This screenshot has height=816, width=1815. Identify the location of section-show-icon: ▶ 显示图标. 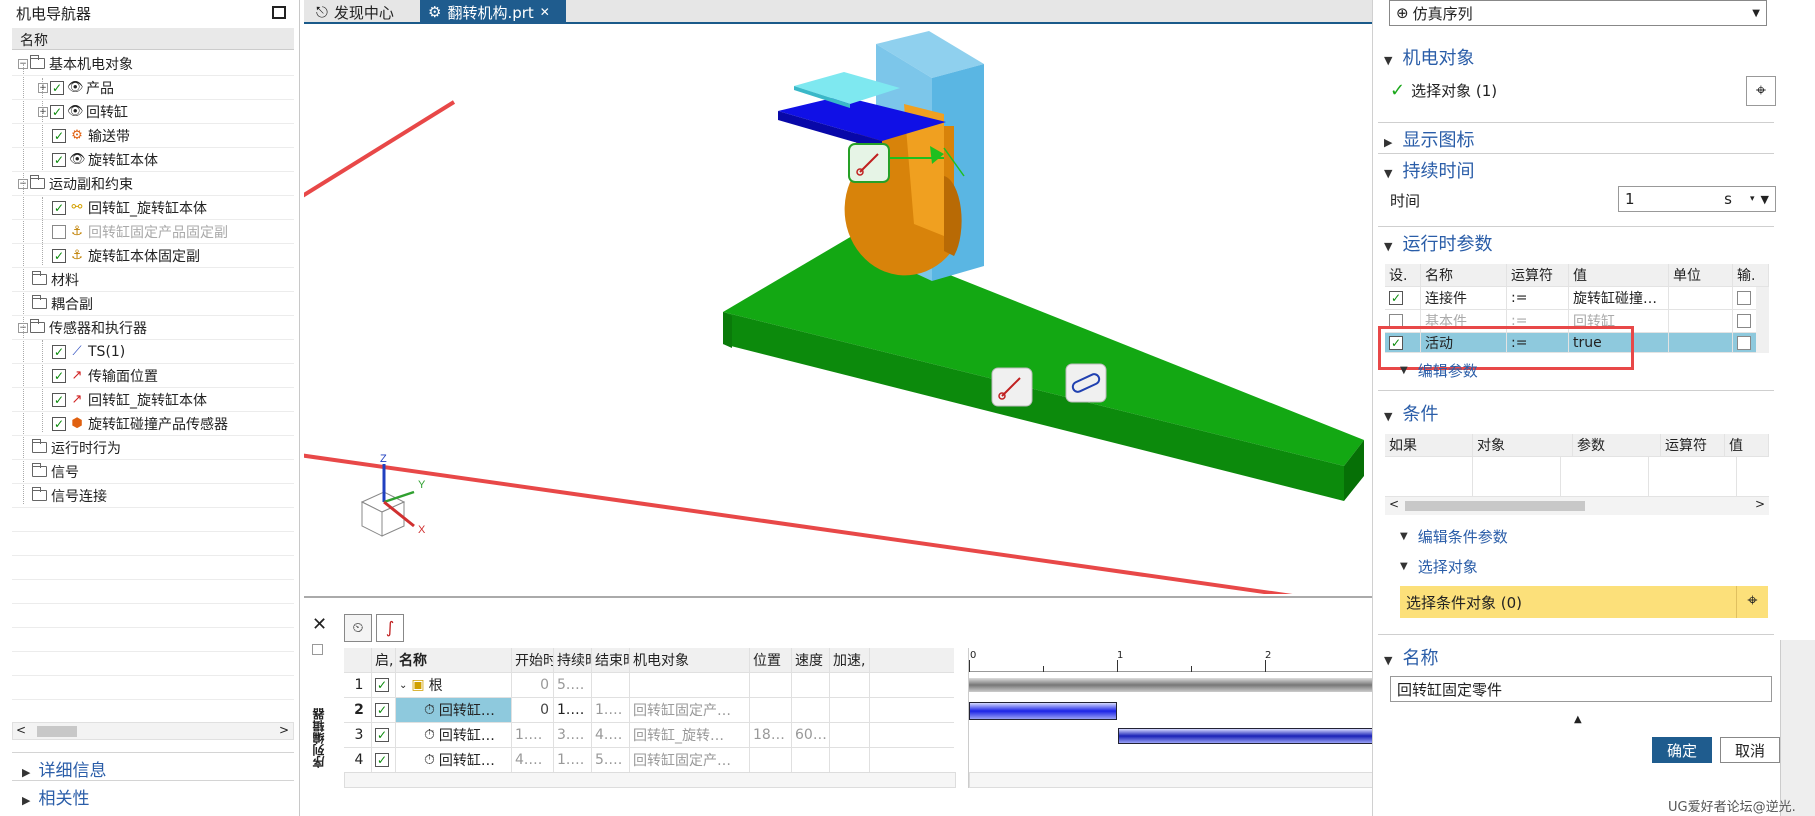
(1576, 138).